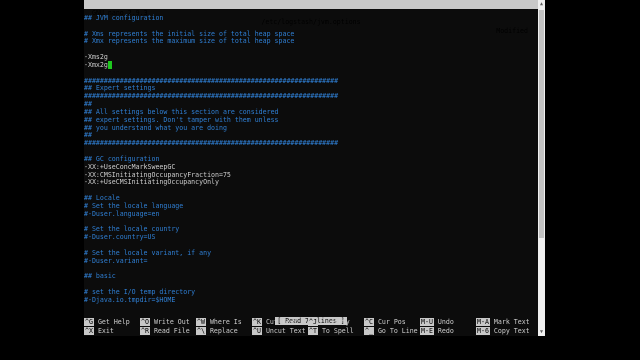 The width and height of the screenshot is (640, 360). Describe the element at coordinates (105, 331) in the screenshot. I see `shortcut-label: Exit` at that location.